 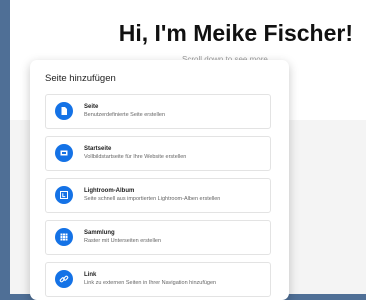 I want to click on dialog-title: Seite hinzufügen, so click(x=80, y=78).